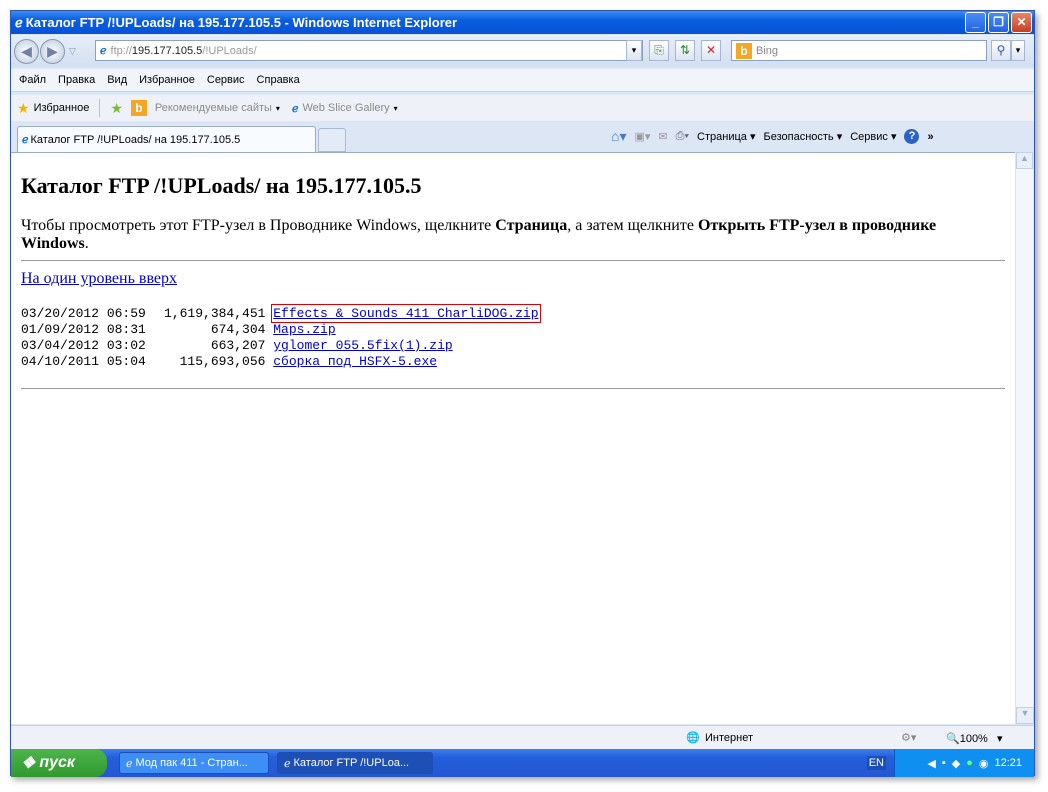  I want to click on close-button: ✕, so click(1021, 22).